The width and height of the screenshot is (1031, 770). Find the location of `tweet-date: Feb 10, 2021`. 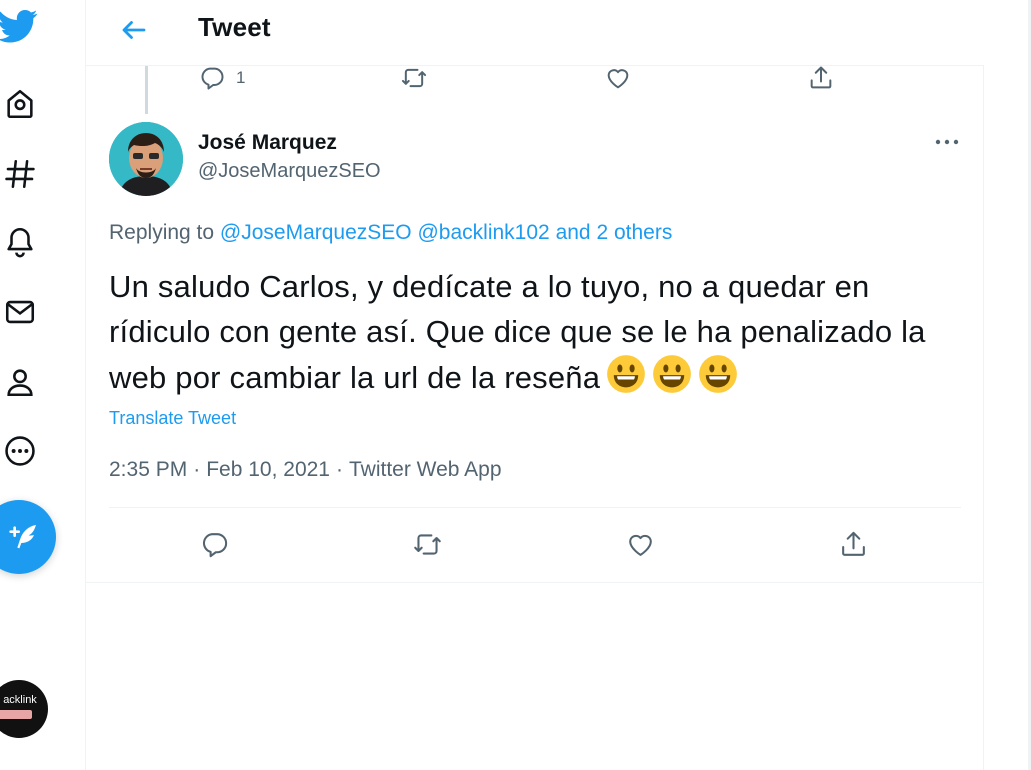

tweet-date: Feb 10, 2021 is located at coordinates (268, 469).